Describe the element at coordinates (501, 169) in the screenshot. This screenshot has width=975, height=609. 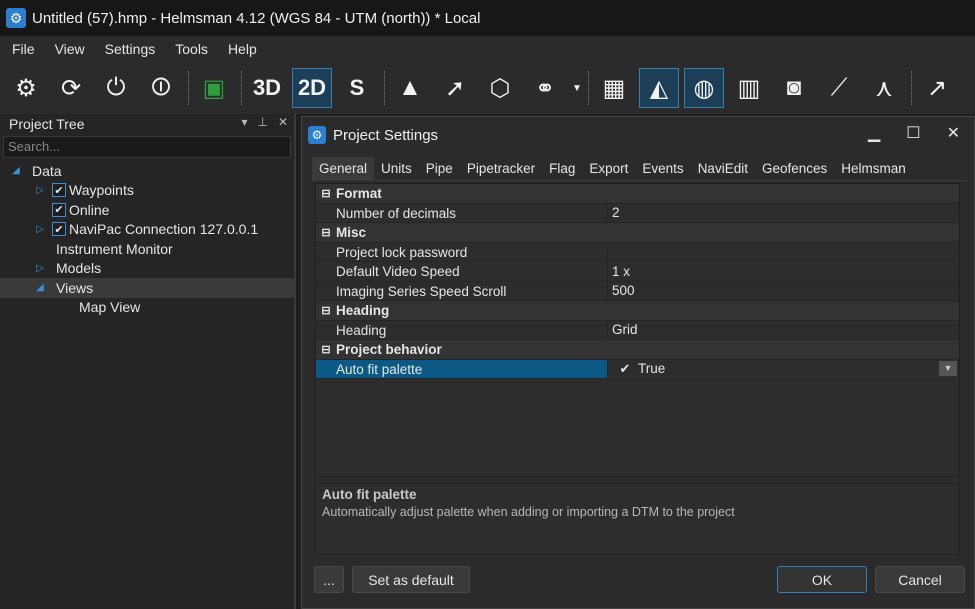
I see `tab-pipetracker: Pipetracker` at that location.